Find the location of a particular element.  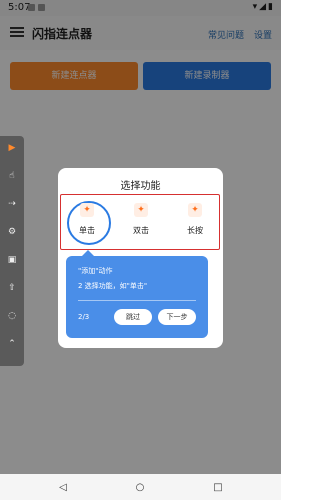

play-icon: ▶ is located at coordinates (12, 148).